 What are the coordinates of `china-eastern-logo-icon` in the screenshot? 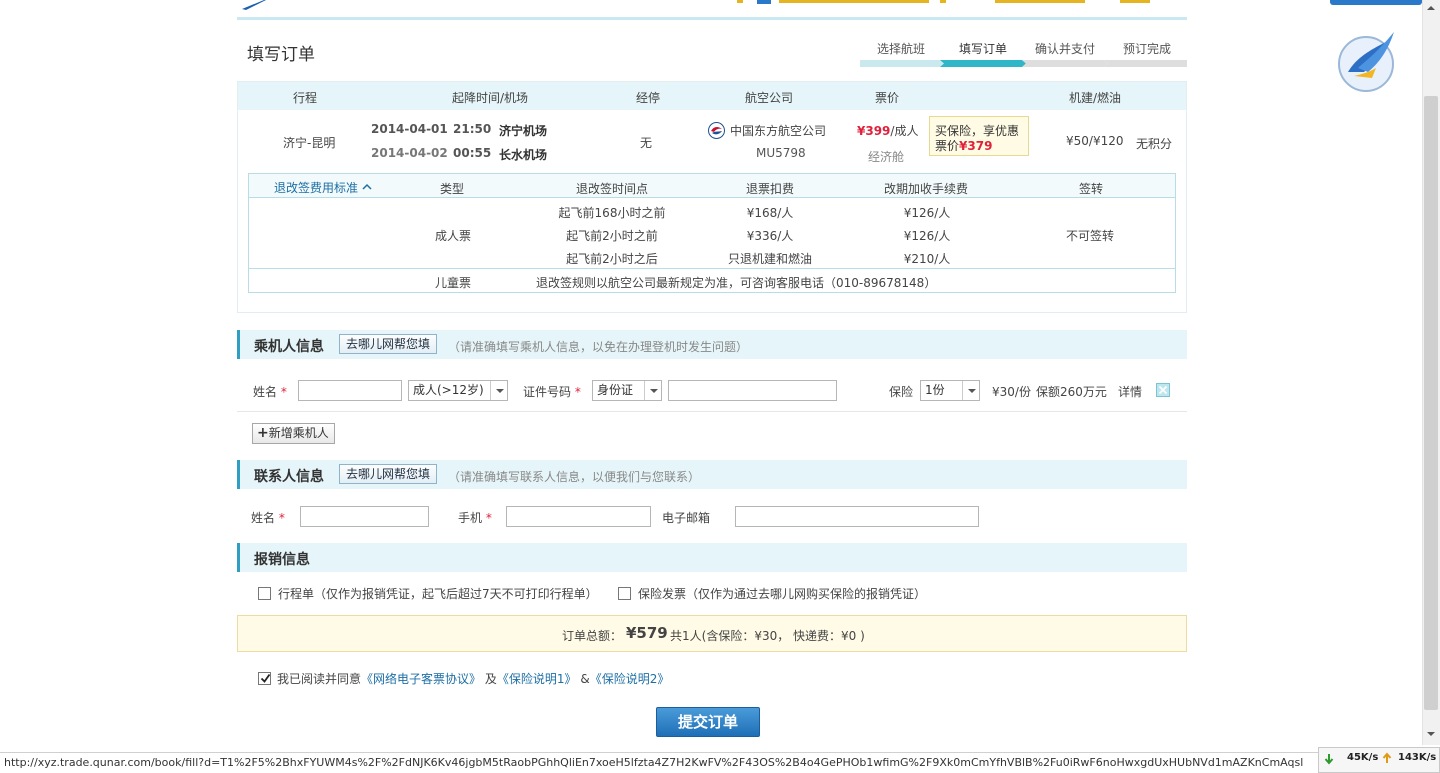 It's located at (716, 130).